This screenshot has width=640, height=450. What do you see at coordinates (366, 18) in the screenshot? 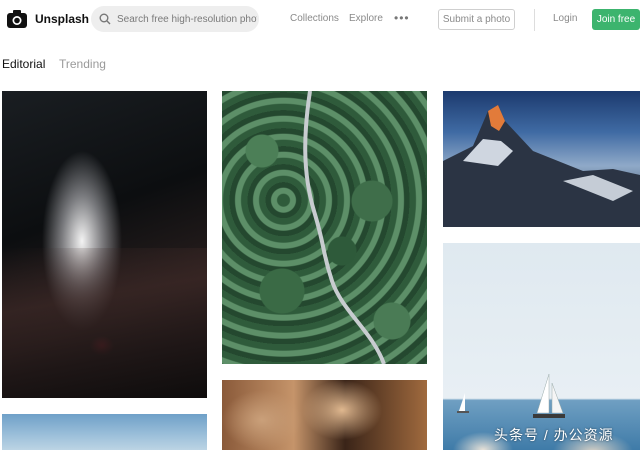
I see `nav-explore-link: Explore` at bounding box center [366, 18].